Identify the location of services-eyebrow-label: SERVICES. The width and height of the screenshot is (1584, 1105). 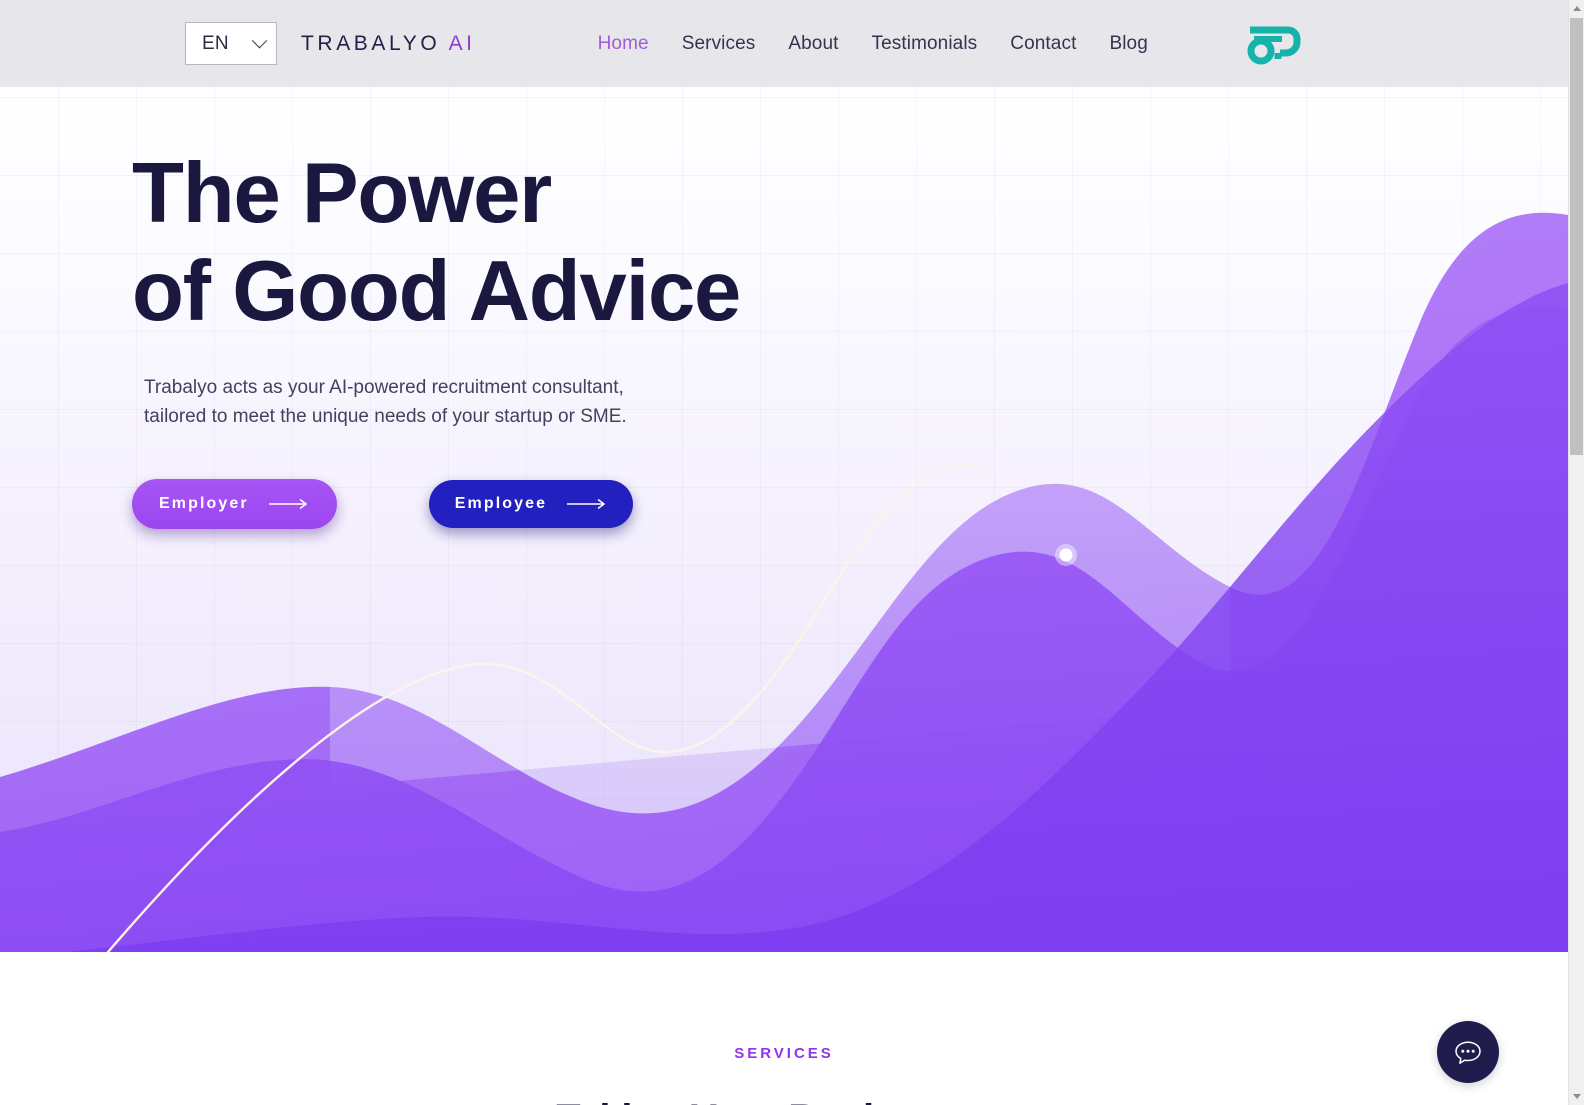
(784, 1053).